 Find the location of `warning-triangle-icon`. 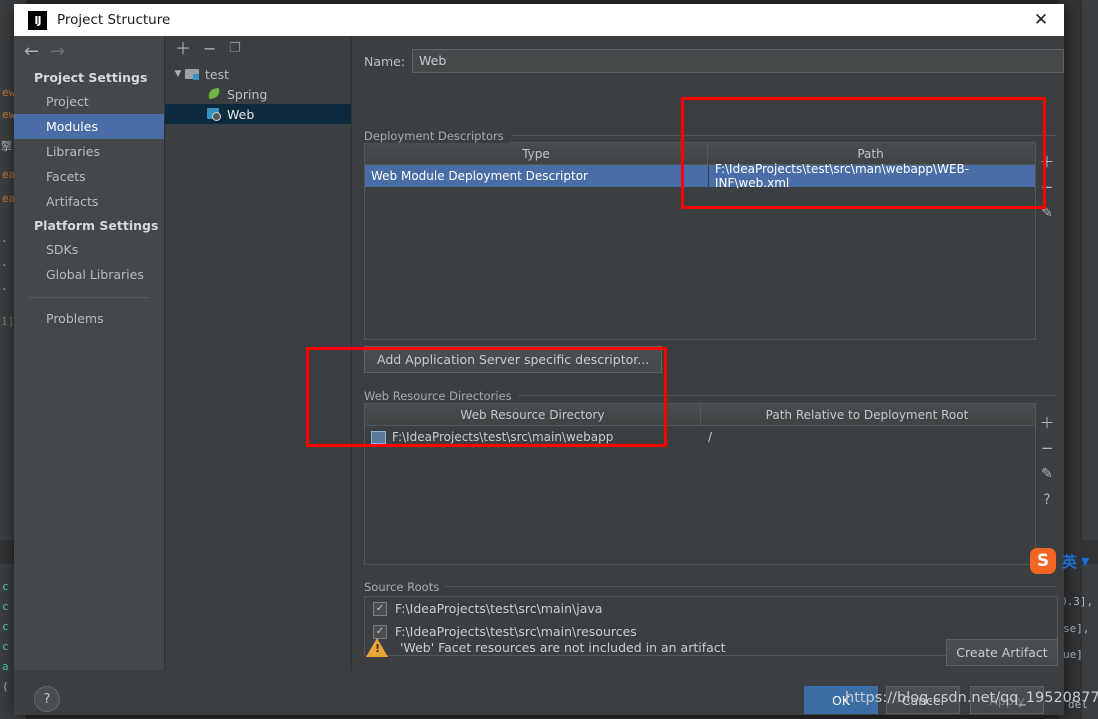

warning-triangle-icon is located at coordinates (377, 647).